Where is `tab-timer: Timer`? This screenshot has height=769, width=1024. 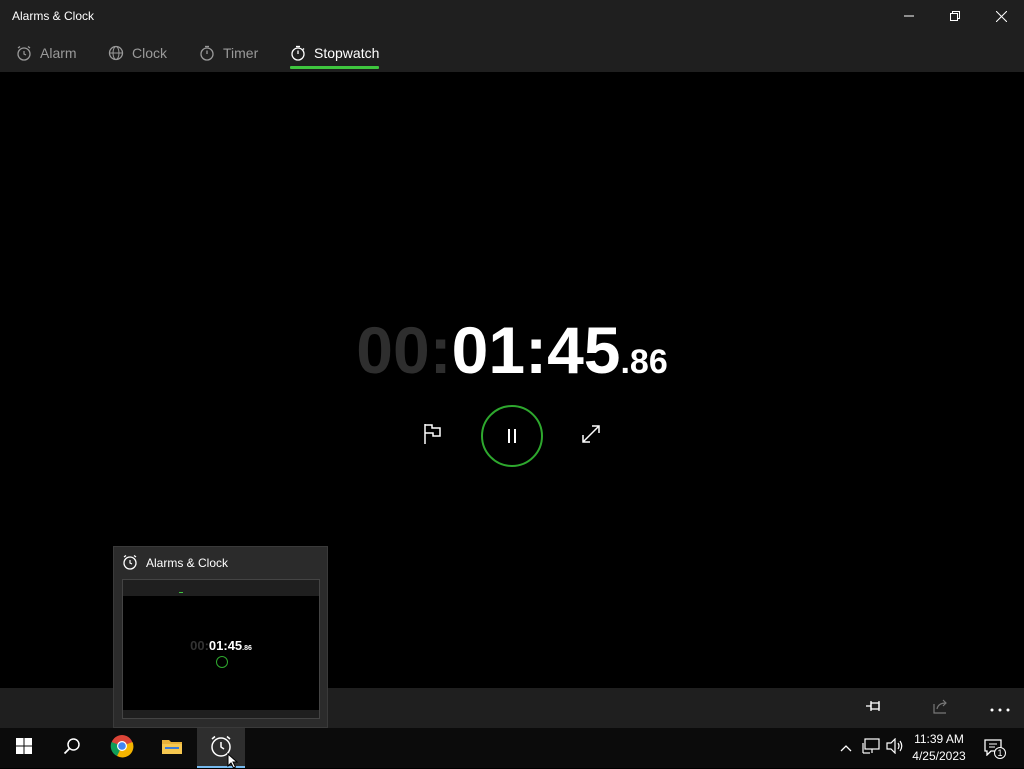
tab-timer: Timer is located at coordinates (228, 53).